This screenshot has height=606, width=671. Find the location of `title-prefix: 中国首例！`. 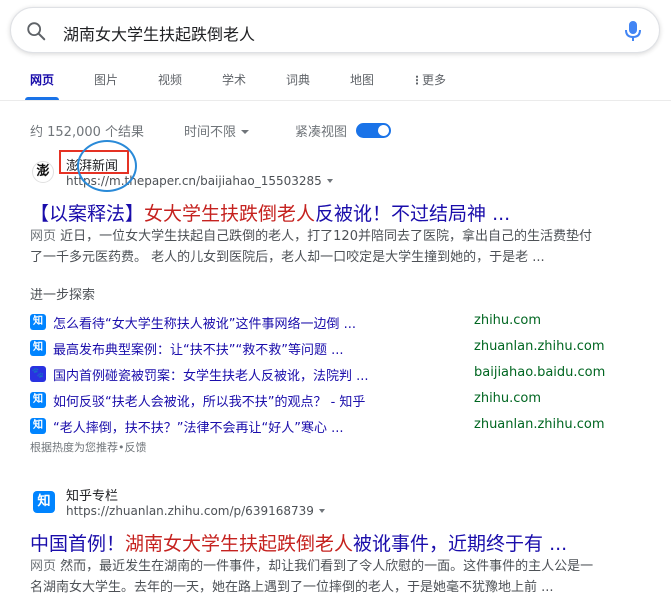

title-prefix: 中国首例！ is located at coordinates (78, 544).